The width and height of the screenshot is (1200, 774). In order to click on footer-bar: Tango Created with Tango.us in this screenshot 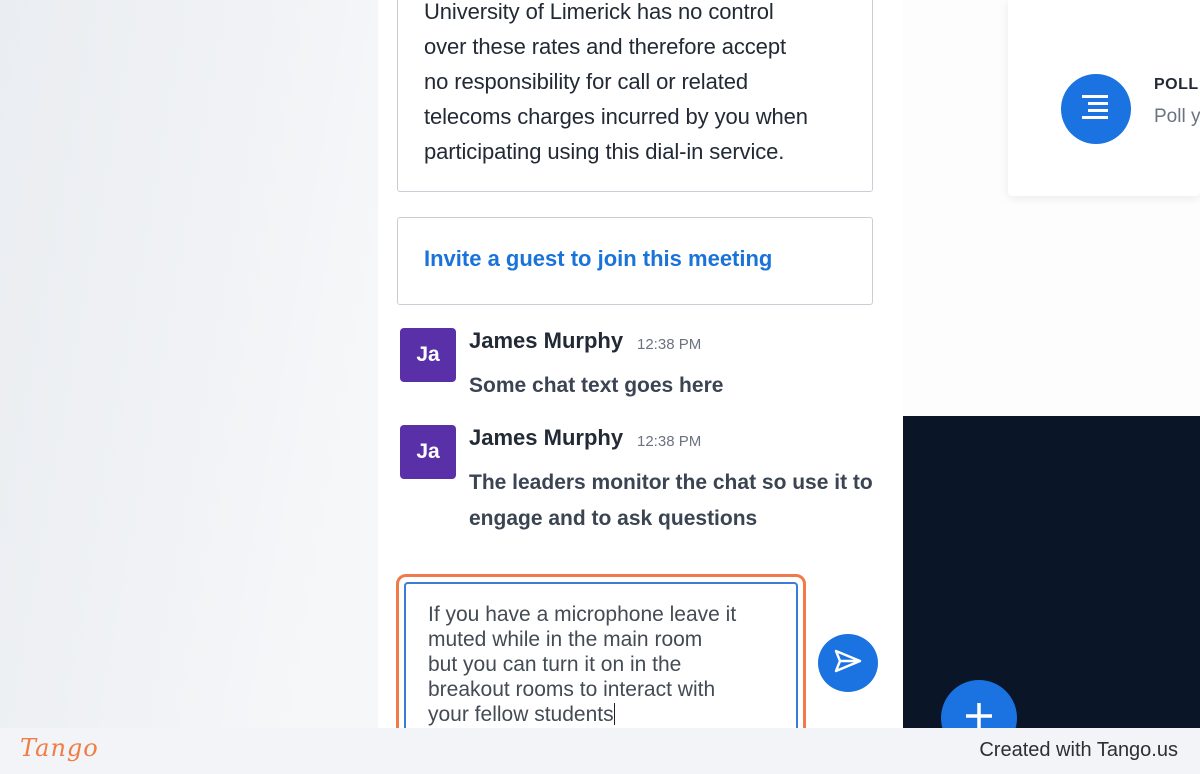, I will do `click(600, 751)`.